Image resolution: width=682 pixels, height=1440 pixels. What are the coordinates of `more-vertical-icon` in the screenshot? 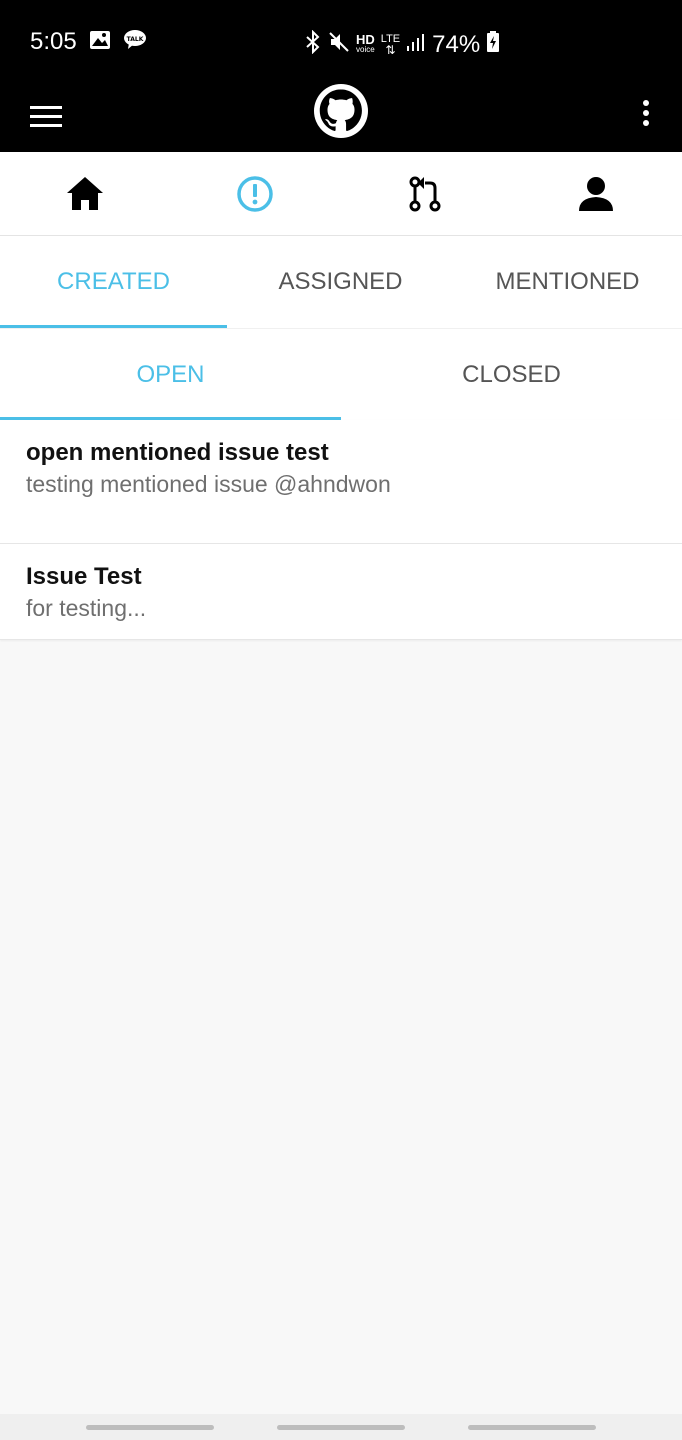 It's located at (646, 116).